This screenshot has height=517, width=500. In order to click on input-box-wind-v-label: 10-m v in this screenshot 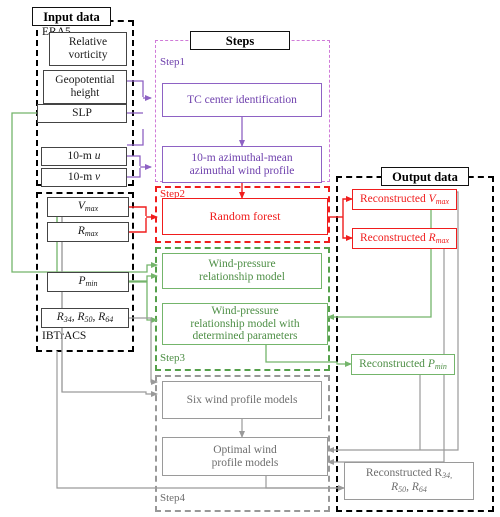, I will do `click(84, 177)`.